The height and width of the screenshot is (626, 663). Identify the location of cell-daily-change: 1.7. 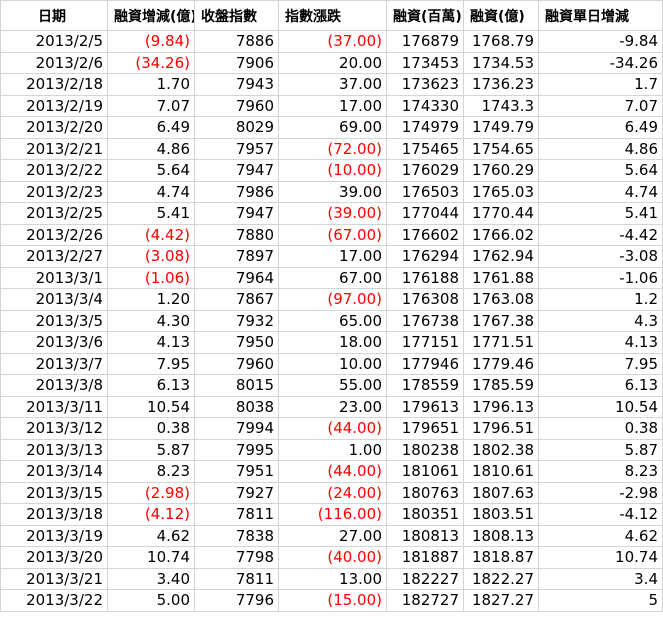
(600, 84).